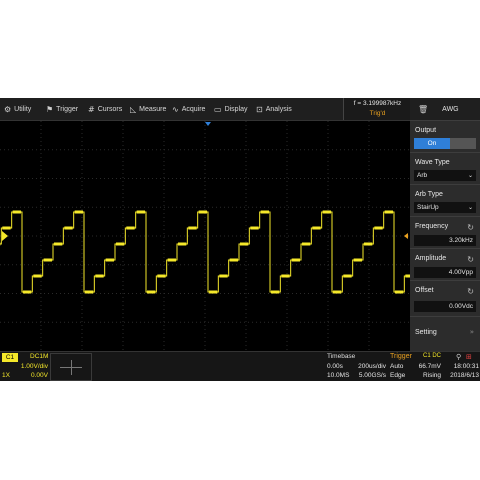 The image size is (480, 480). I want to click on trash-icon: 🗑, so click(423, 109).